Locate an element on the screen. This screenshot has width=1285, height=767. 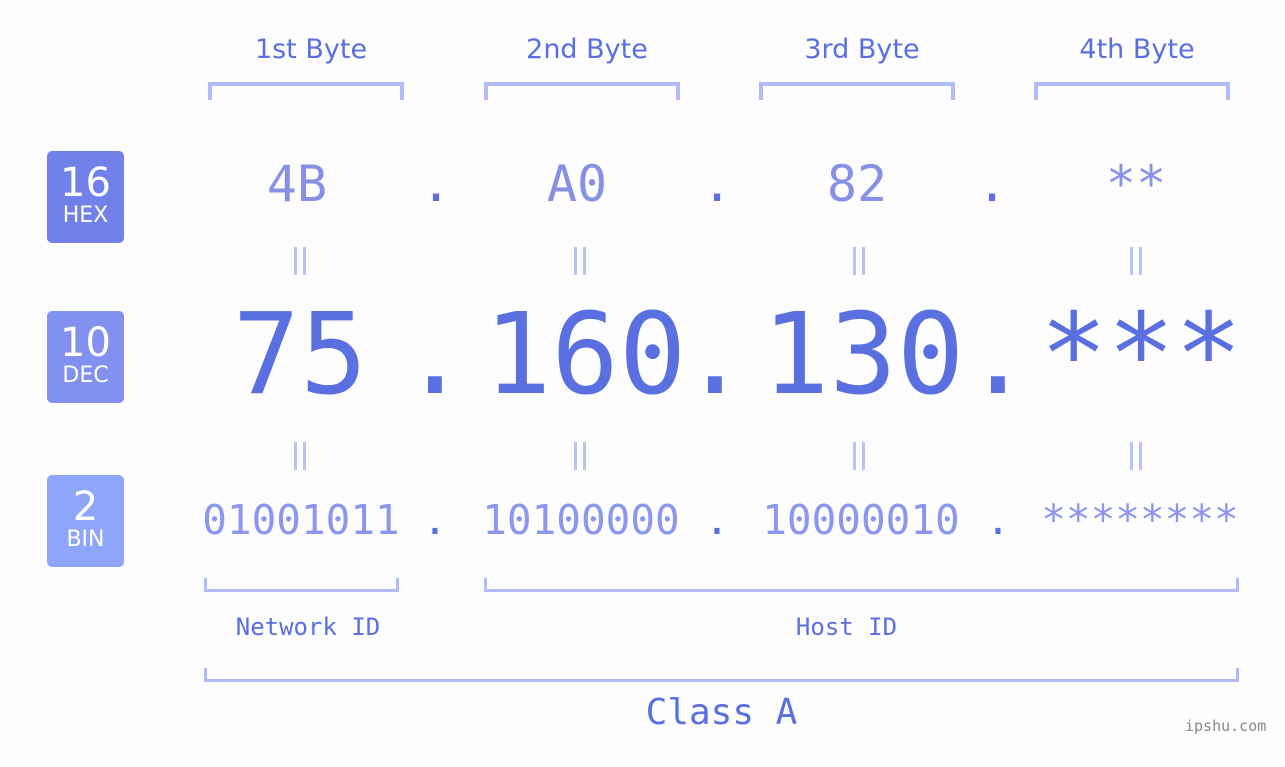
class-bracket is located at coordinates (721, 675).